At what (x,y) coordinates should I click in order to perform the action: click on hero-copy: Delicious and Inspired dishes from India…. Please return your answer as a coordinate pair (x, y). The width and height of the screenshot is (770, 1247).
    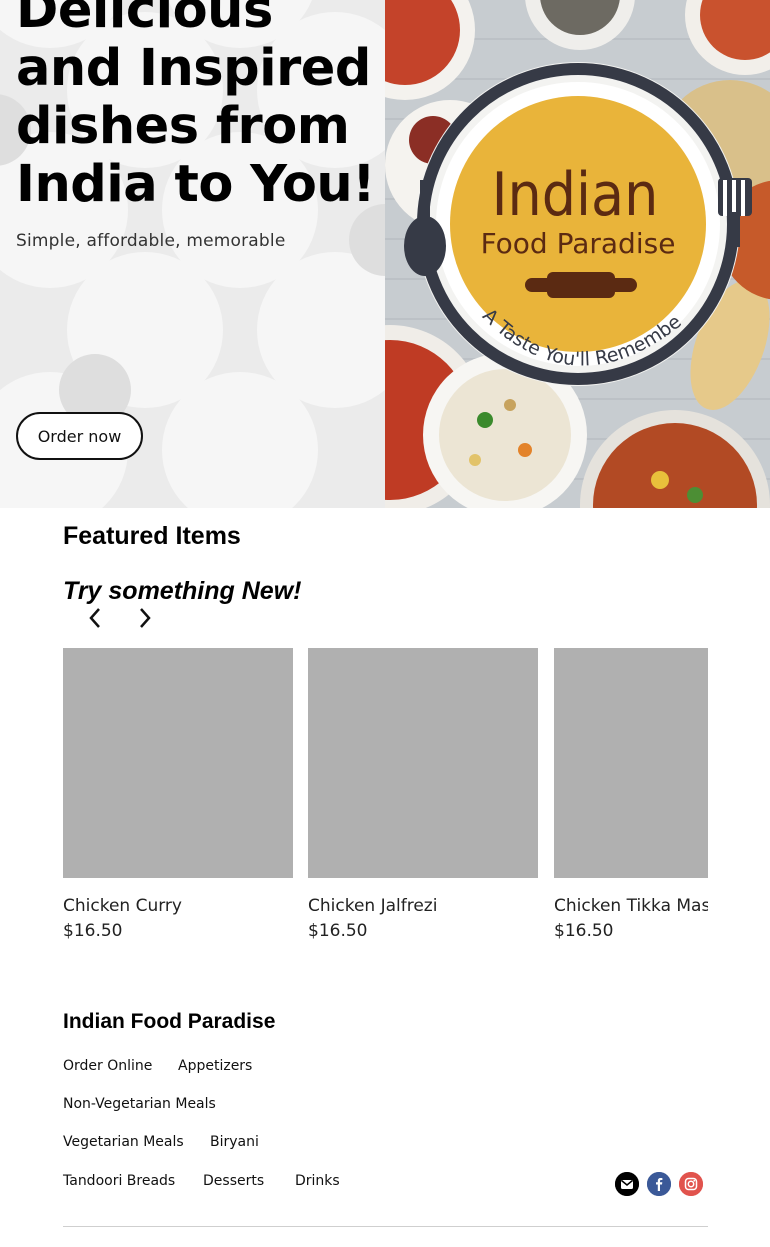
    Looking at the image, I should click on (196, 125).